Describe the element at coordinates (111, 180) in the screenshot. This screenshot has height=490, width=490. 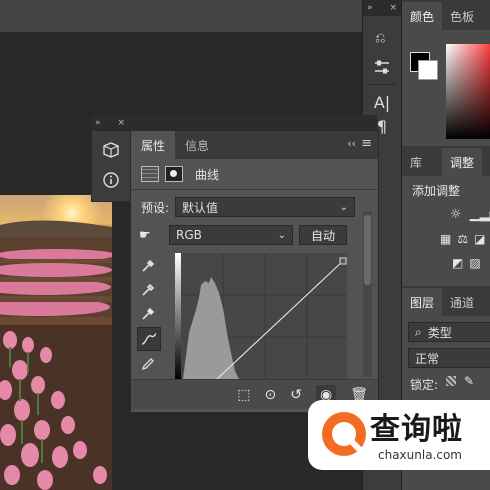
I see `info-icon` at that location.